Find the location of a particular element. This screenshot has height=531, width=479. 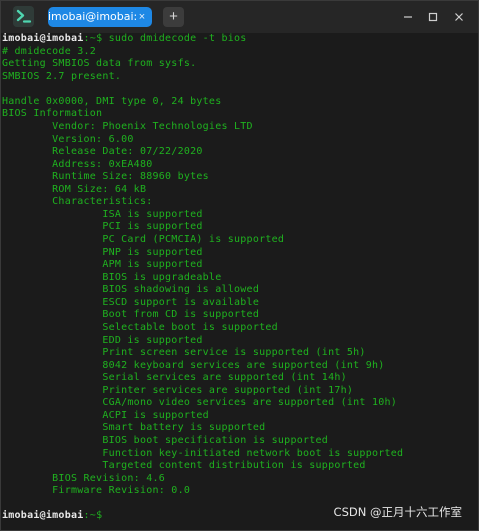

output-line: Release Date: 07/22/2020 is located at coordinates (102, 152).